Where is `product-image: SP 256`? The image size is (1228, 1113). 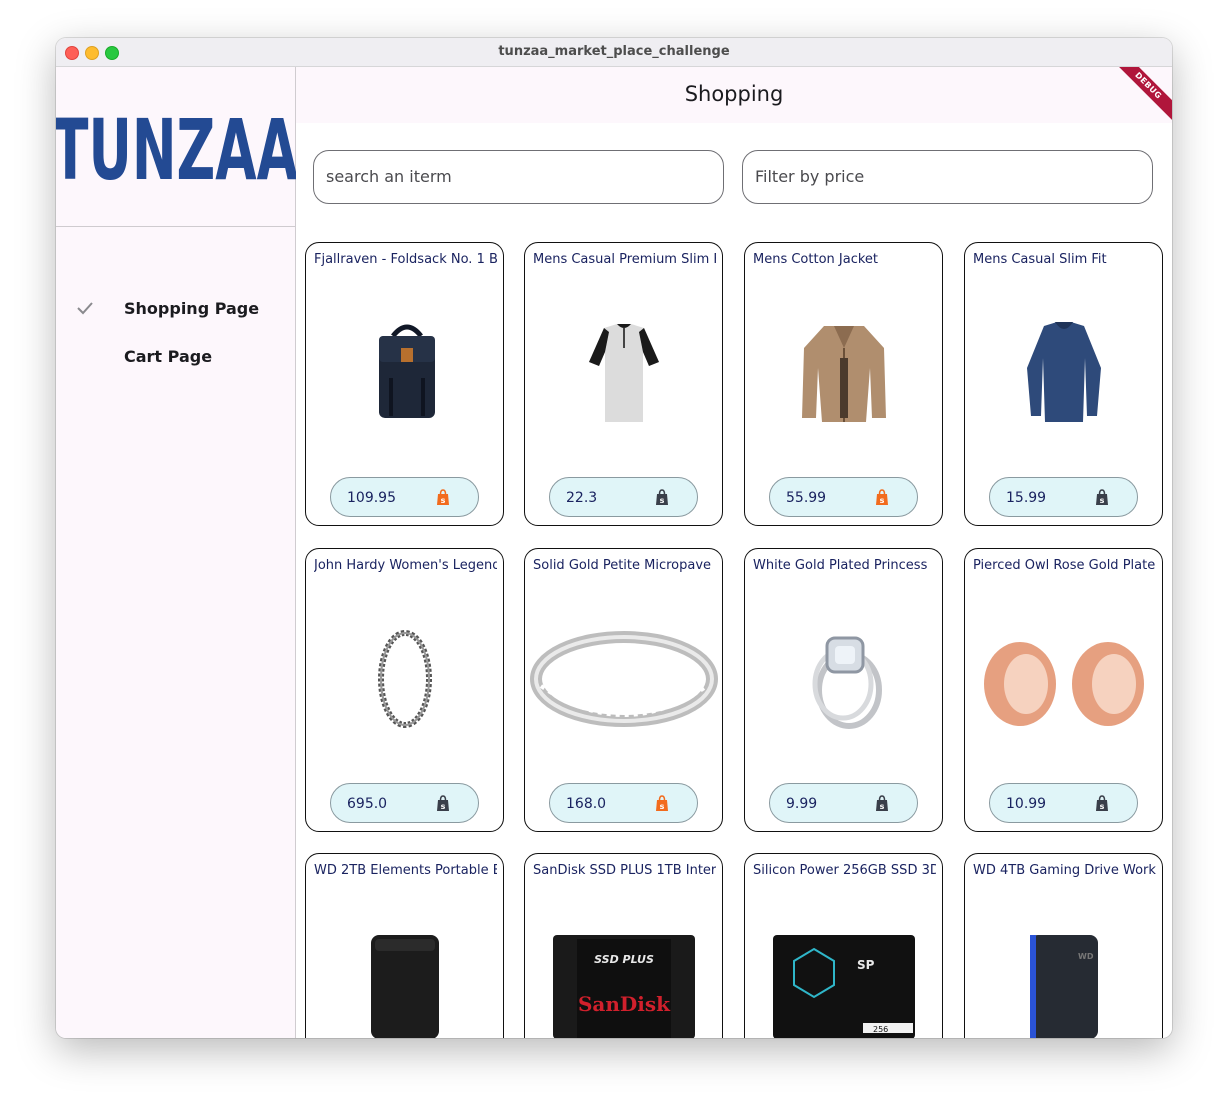 product-image: SP 256 is located at coordinates (843, 964).